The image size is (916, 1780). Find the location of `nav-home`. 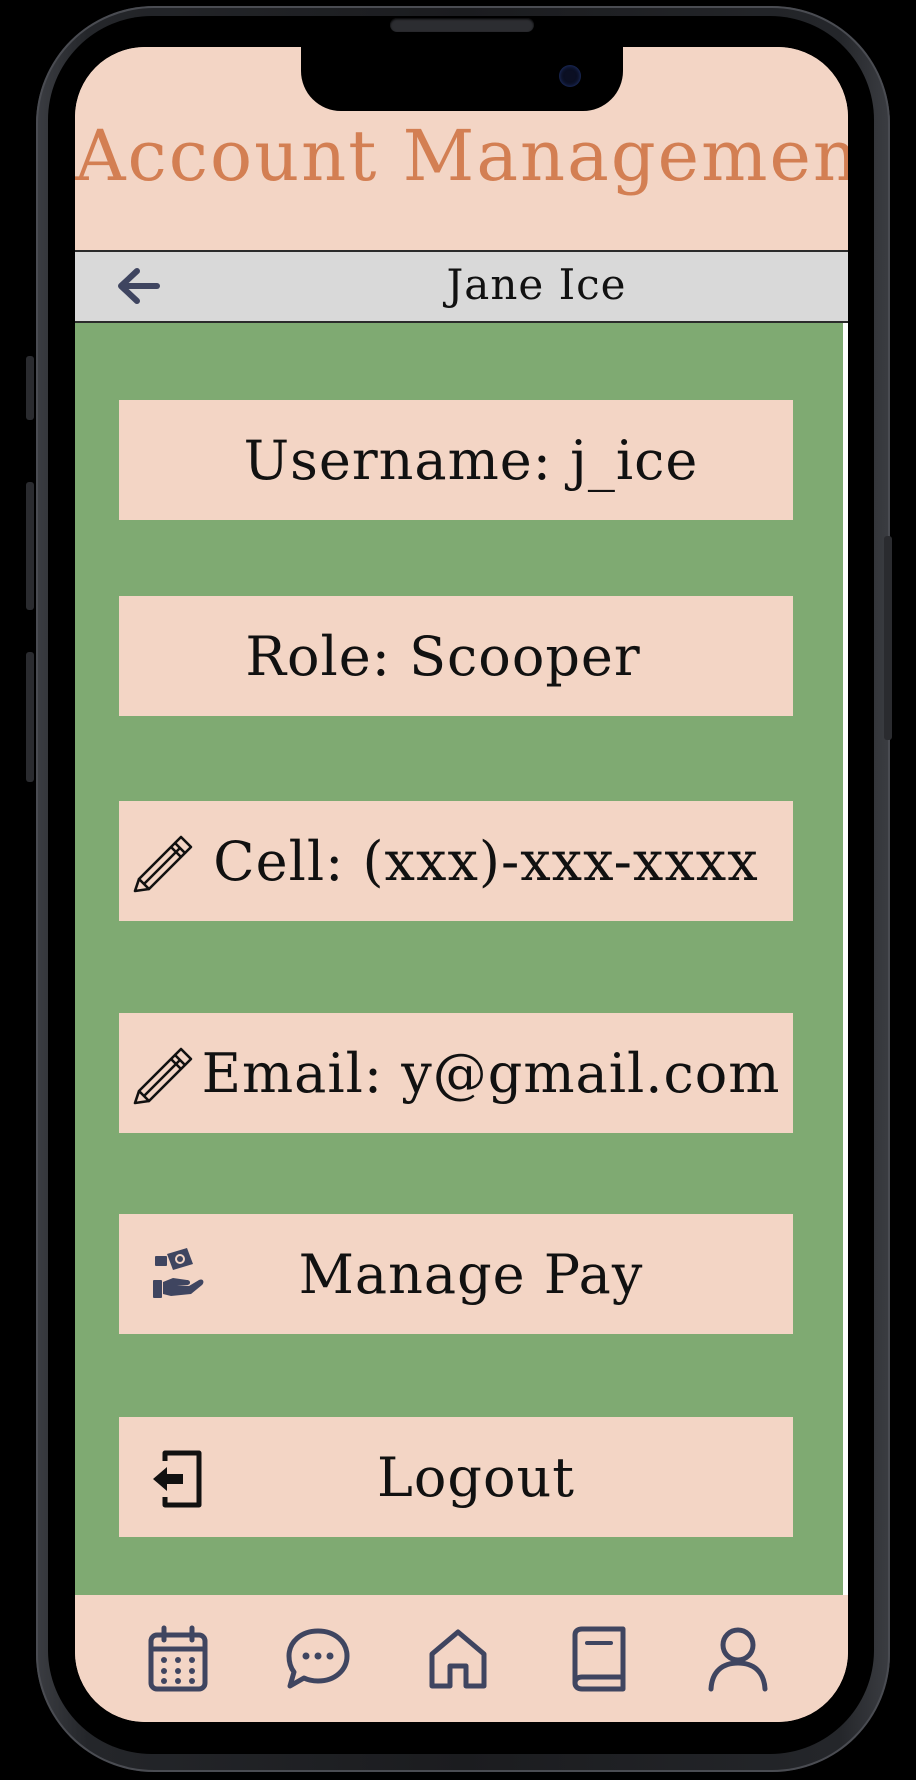

nav-home is located at coordinates (458, 1661).